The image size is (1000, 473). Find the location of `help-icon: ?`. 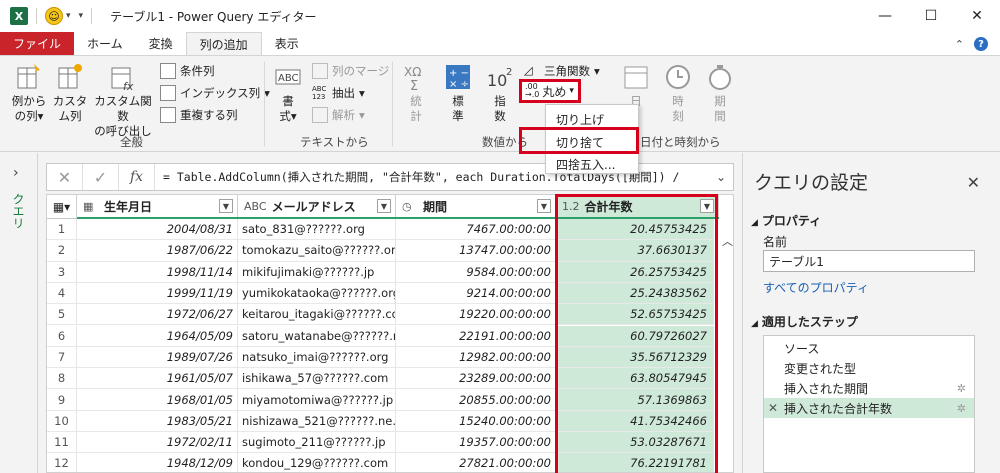

help-icon: ? is located at coordinates (981, 44).